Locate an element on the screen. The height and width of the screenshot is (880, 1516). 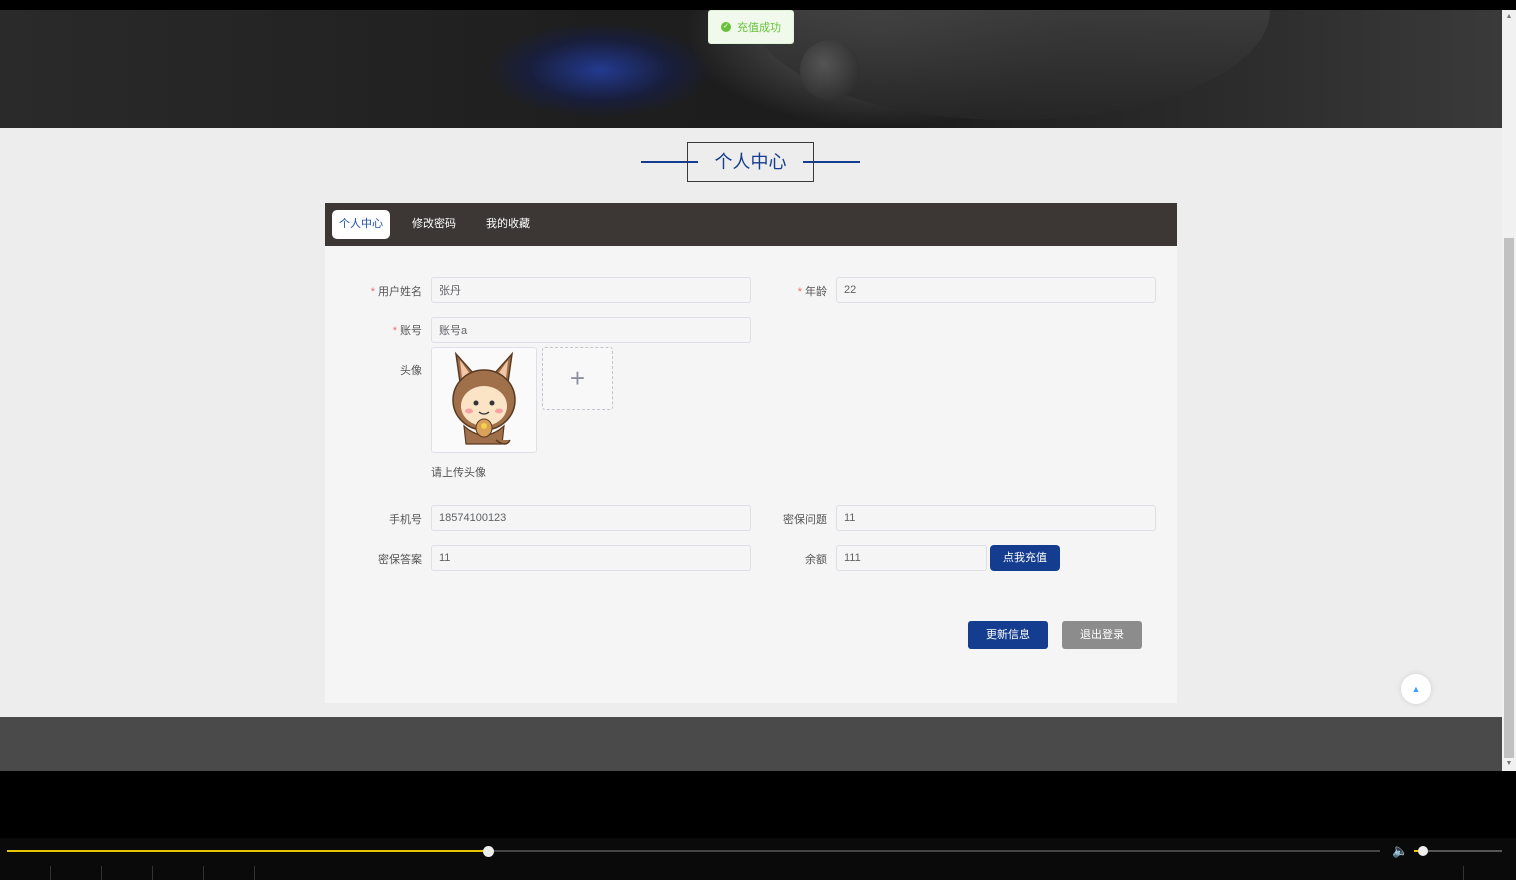
volume-slider is located at coordinates (1458, 851).